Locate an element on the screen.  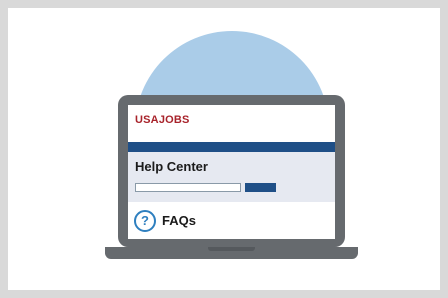
help-center-title: Help Center is located at coordinates (171, 166).